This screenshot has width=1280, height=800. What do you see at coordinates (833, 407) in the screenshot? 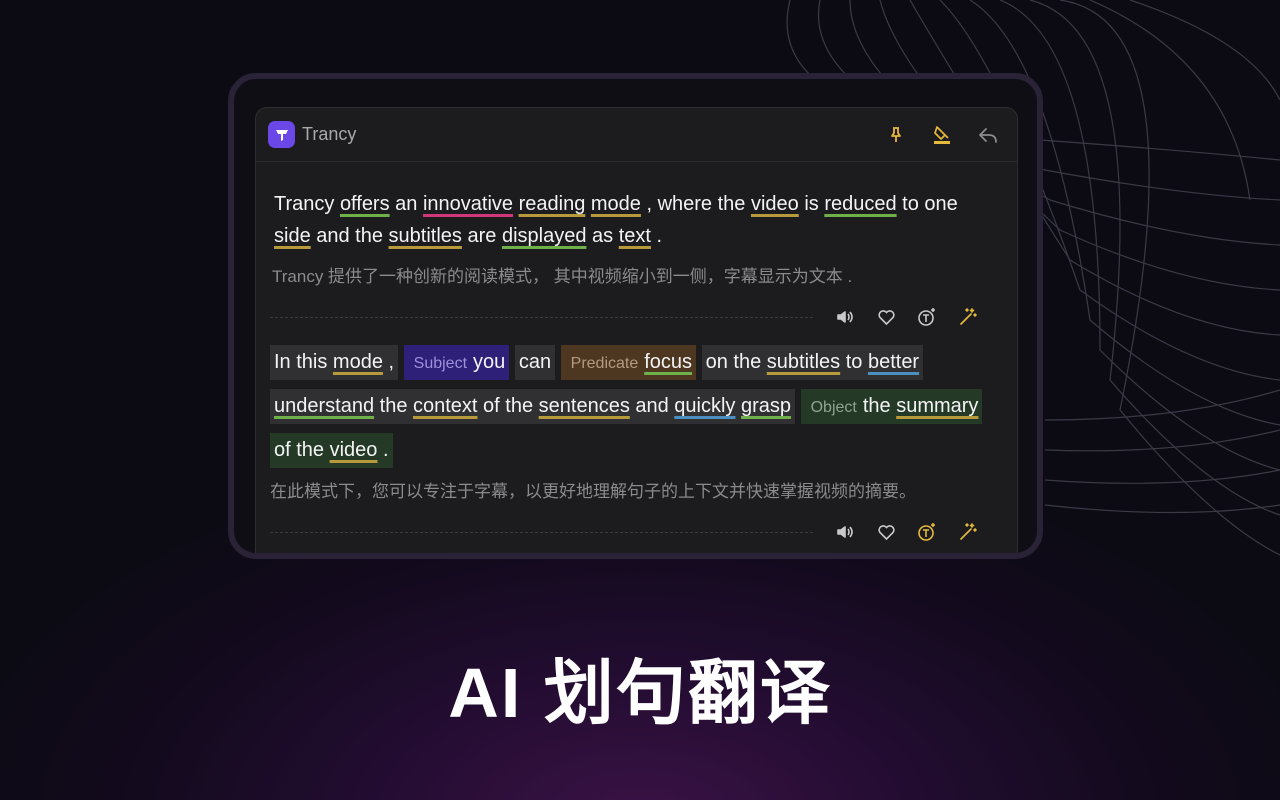
I see `grammar-tag: Object` at bounding box center [833, 407].